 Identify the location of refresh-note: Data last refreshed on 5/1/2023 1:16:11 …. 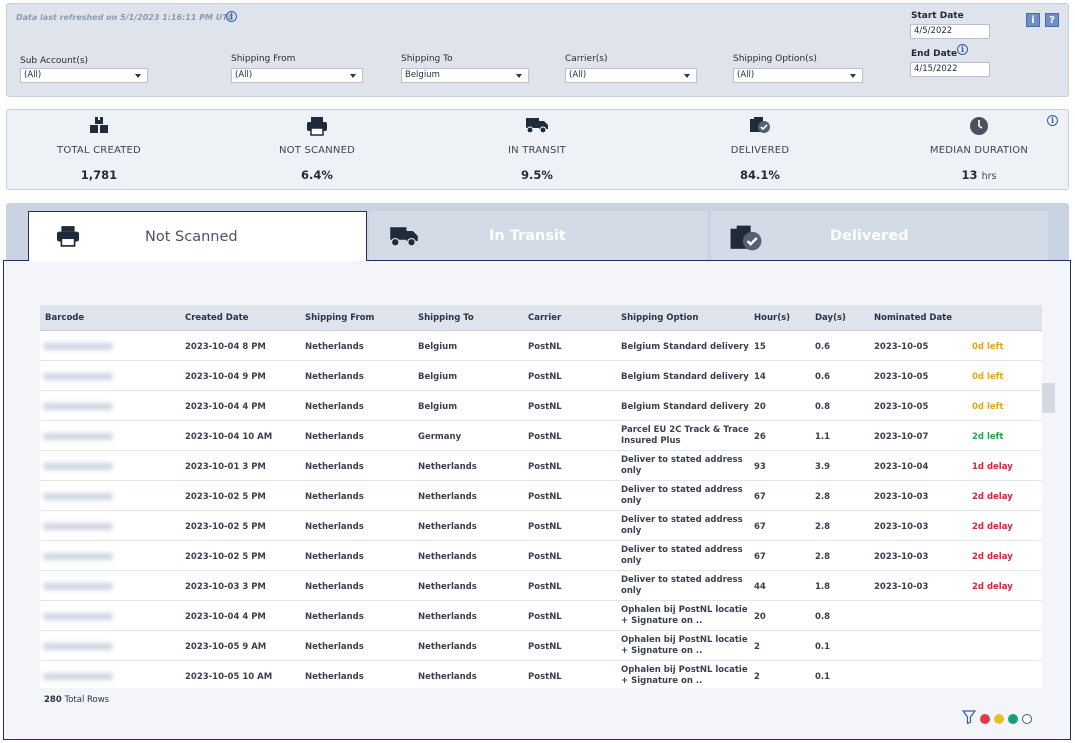
(125, 17).